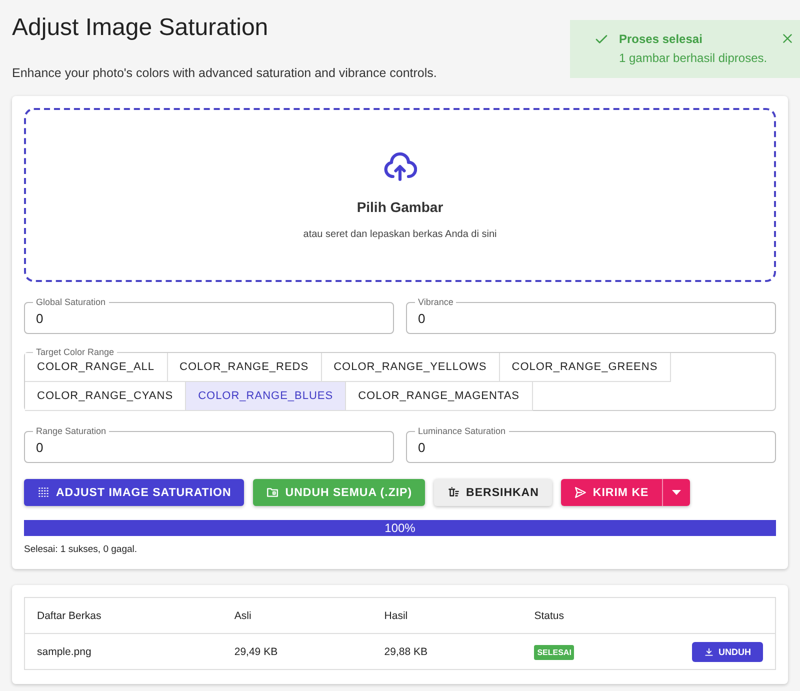 The height and width of the screenshot is (691, 800). What do you see at coordinates (224, 73) in the screenshot?
I see `page-subtitle: Enhance your photo's colors with advanced saturation and vibrance controls.` at bounding box center [224, 73].